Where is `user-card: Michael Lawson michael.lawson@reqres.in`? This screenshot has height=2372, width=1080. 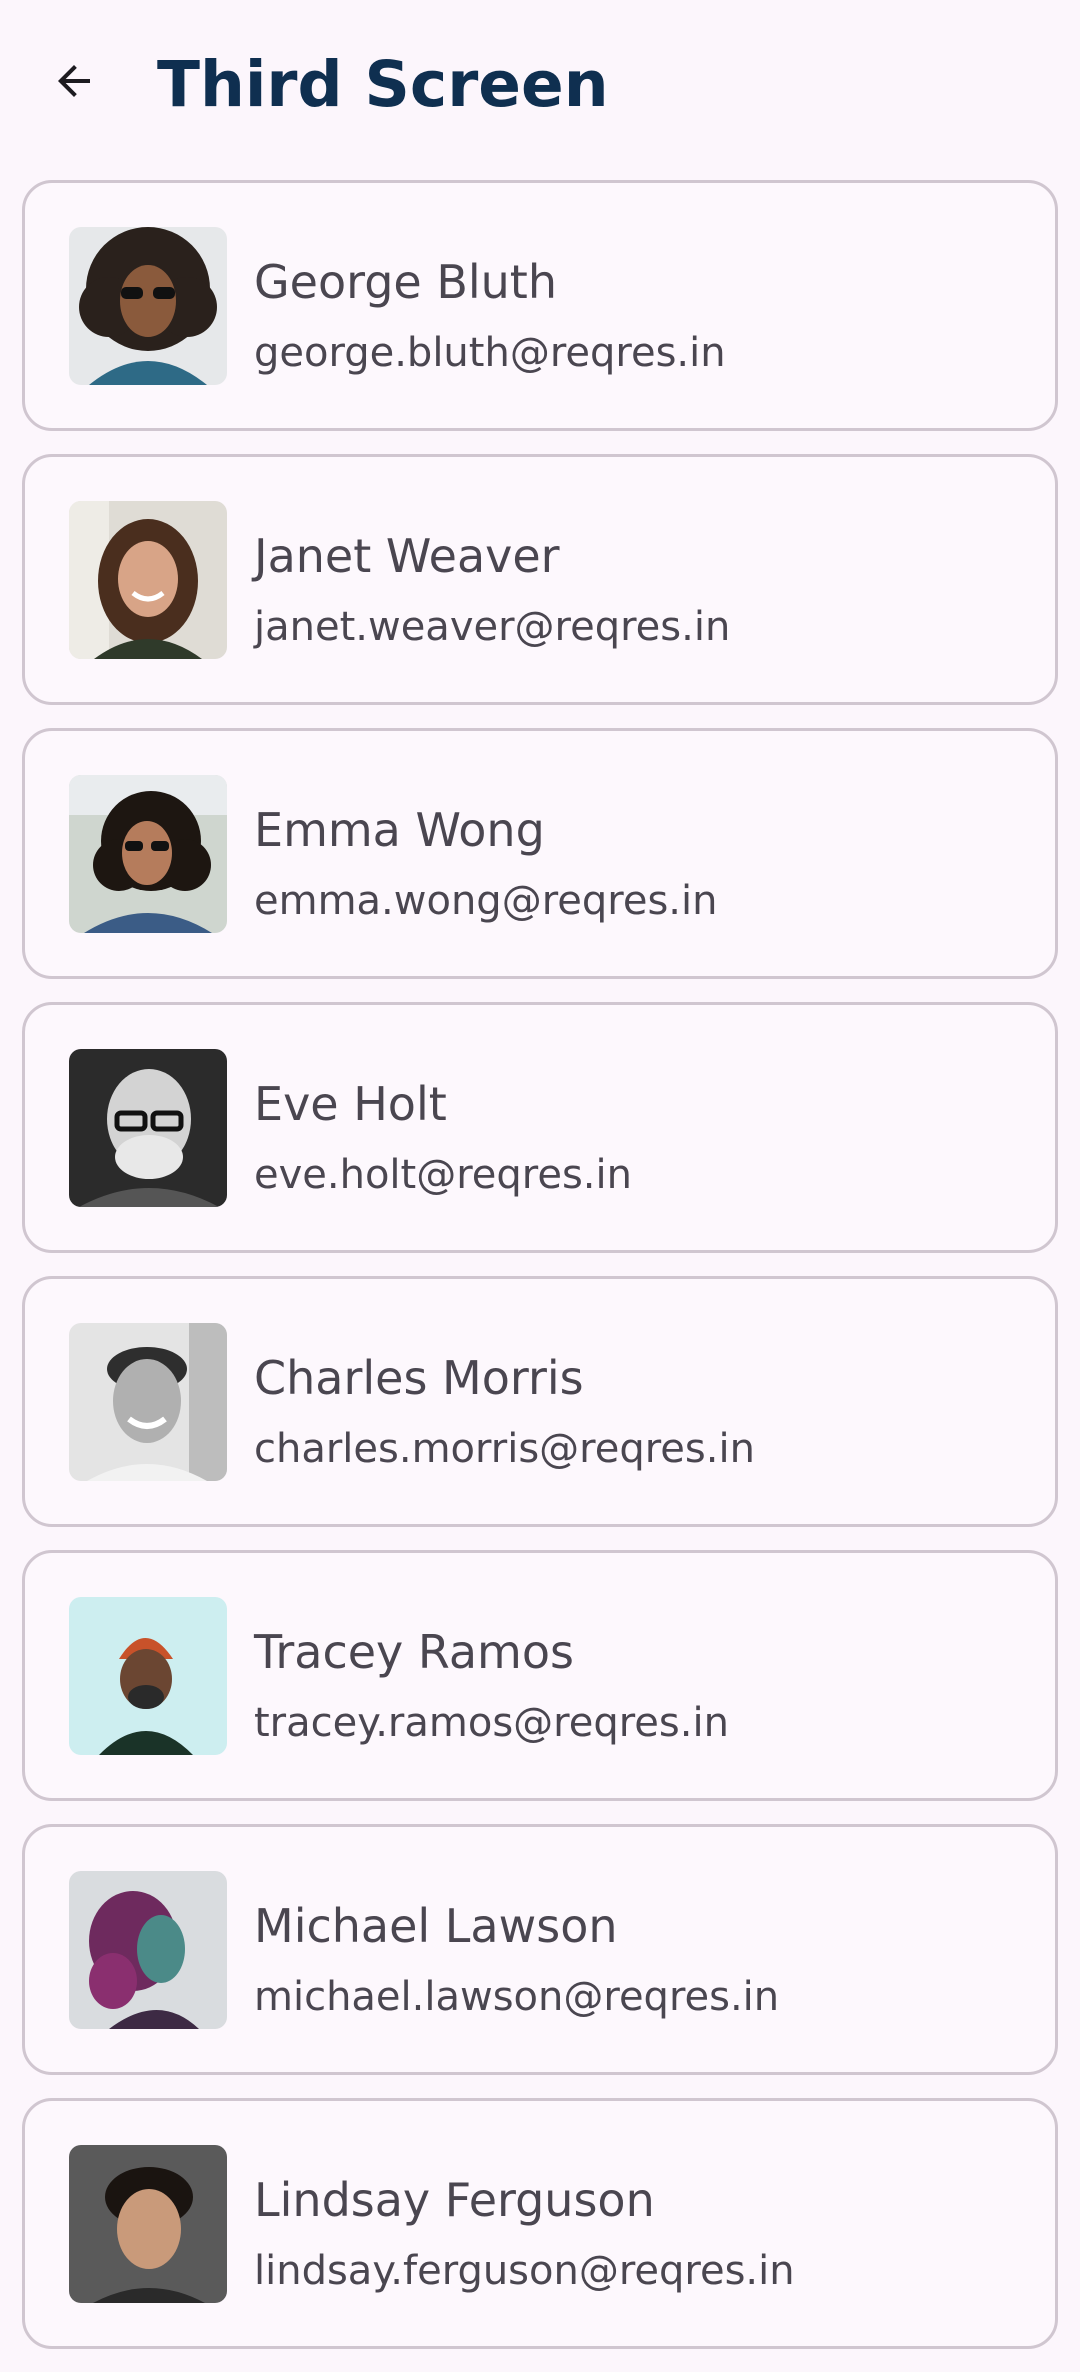 user-card: Michael Lawson michael.lawson@reqres.in is located at coordinates (540, 1949).